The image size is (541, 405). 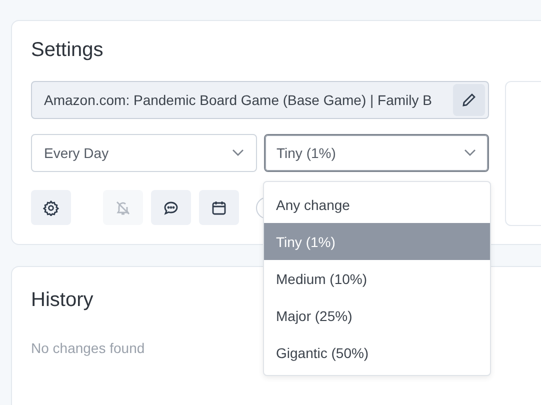 I want to click on url-field: Amazon.com: Pandemic Board Game (Base Game) | Family B, so click(x=260, y=100).